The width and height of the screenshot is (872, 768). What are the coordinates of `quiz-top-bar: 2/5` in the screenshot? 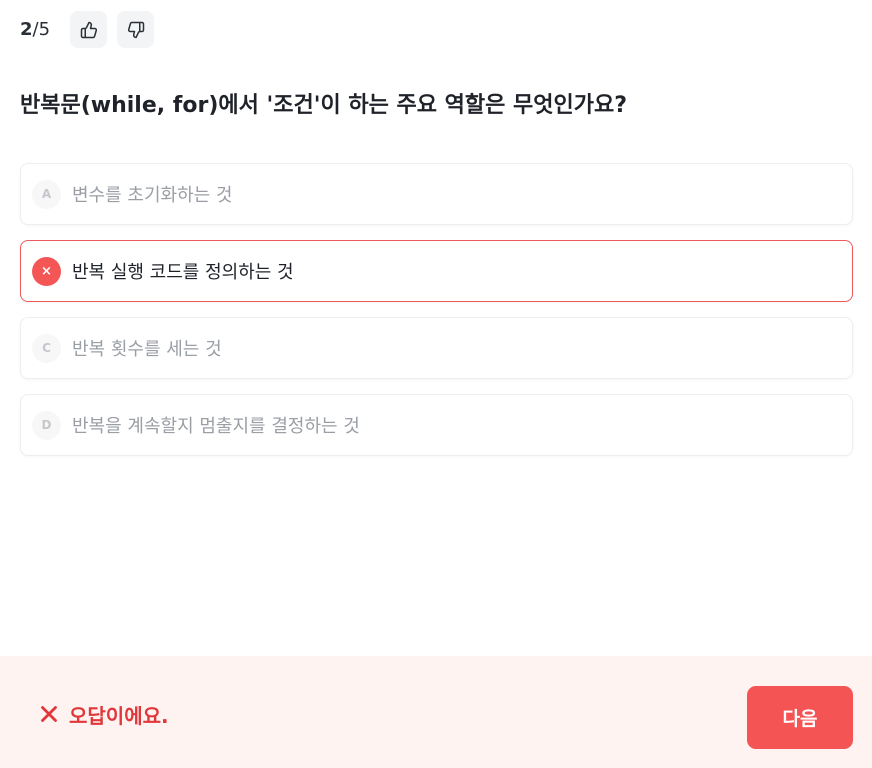 It's located at (92, 29).